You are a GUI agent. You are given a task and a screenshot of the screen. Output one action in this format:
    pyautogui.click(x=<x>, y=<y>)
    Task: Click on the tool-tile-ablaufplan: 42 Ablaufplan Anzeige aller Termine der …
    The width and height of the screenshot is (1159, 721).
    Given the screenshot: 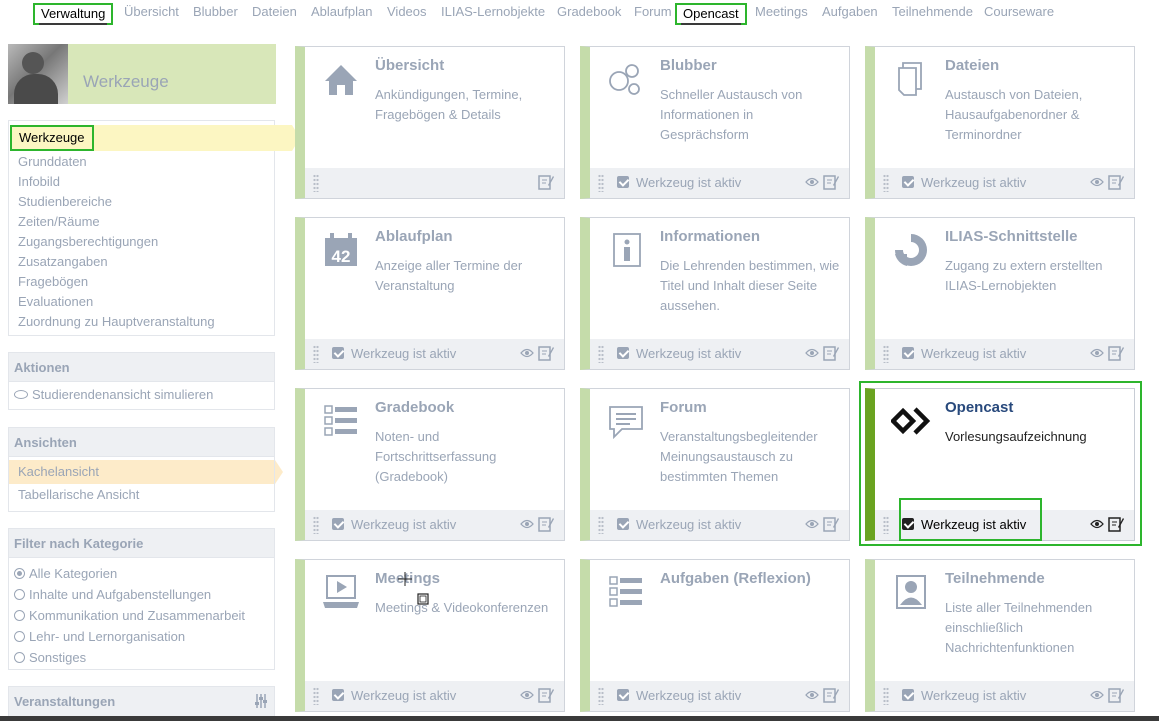 What is the action you would take?
    pyautogui.click(x=430, y=293)
    